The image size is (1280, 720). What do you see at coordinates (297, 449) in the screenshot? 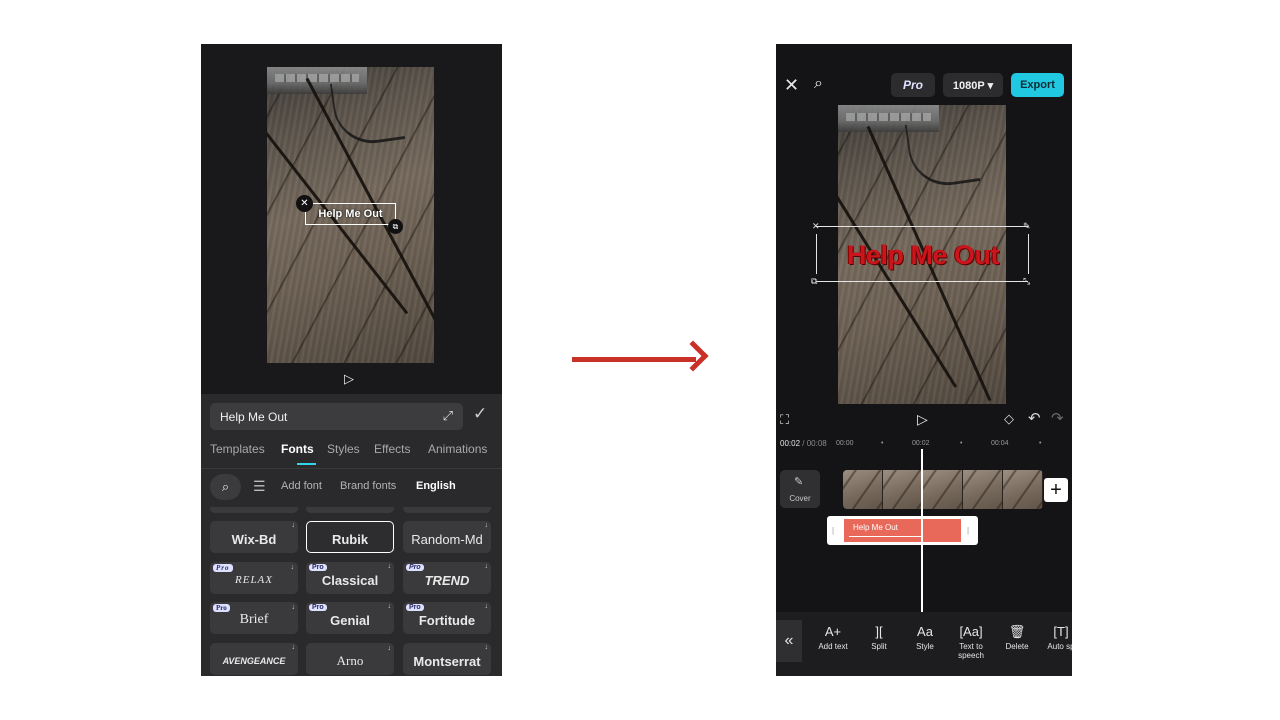
I see `tab-fonts: Fonts` at bounding box center [297, 449].